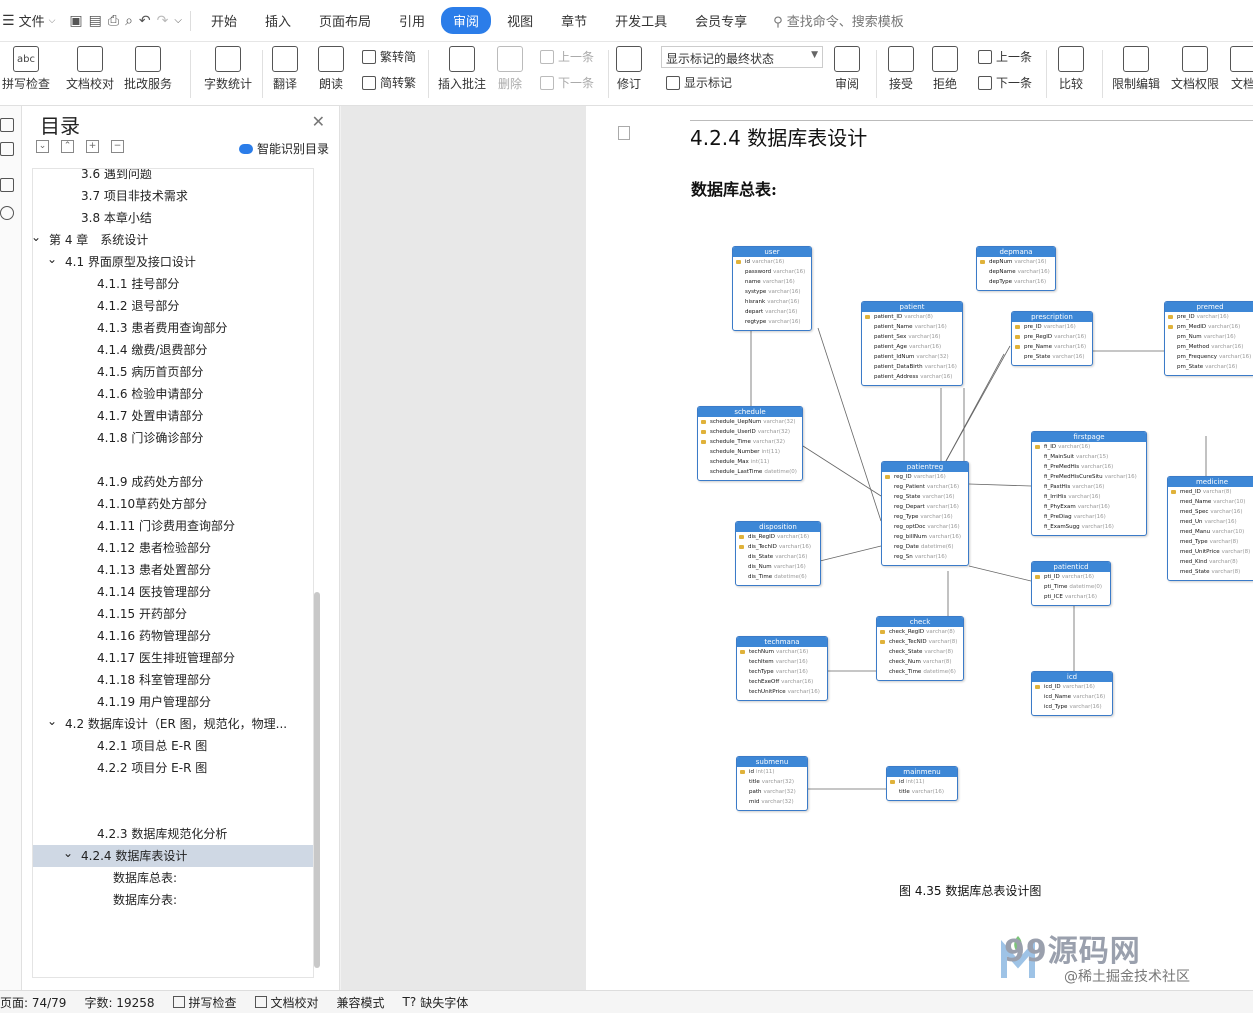 This screenshot has width=1253, height=1013. Describe the element at coordinates (173, 394) in the screenshot. I see `toc-item: 4.1.6 检验申请部分` at that location.